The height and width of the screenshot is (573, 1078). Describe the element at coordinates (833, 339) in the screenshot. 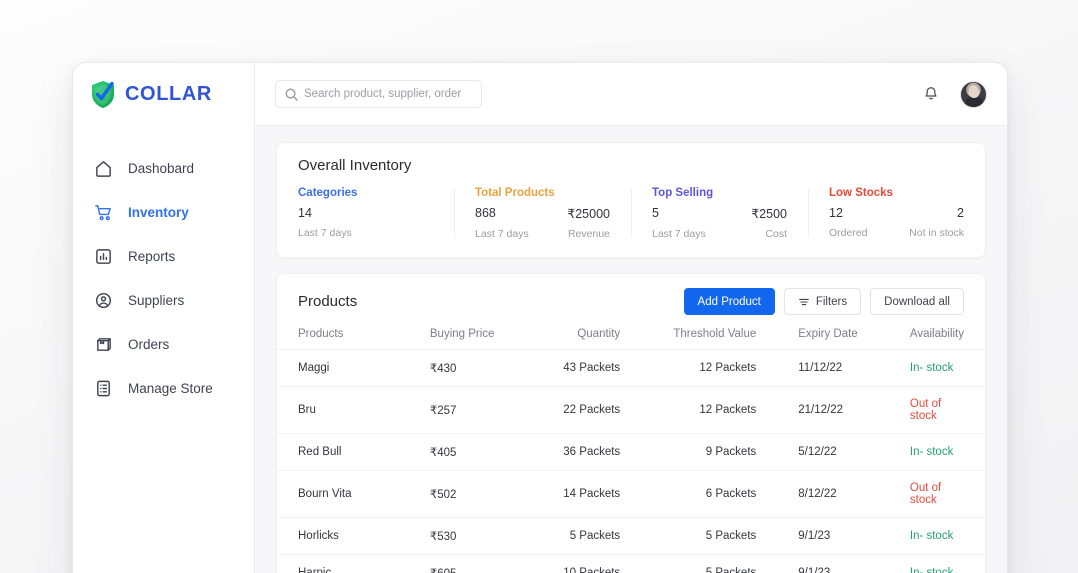

I see `column-header-expiry-date: Expiry Date` at that location.